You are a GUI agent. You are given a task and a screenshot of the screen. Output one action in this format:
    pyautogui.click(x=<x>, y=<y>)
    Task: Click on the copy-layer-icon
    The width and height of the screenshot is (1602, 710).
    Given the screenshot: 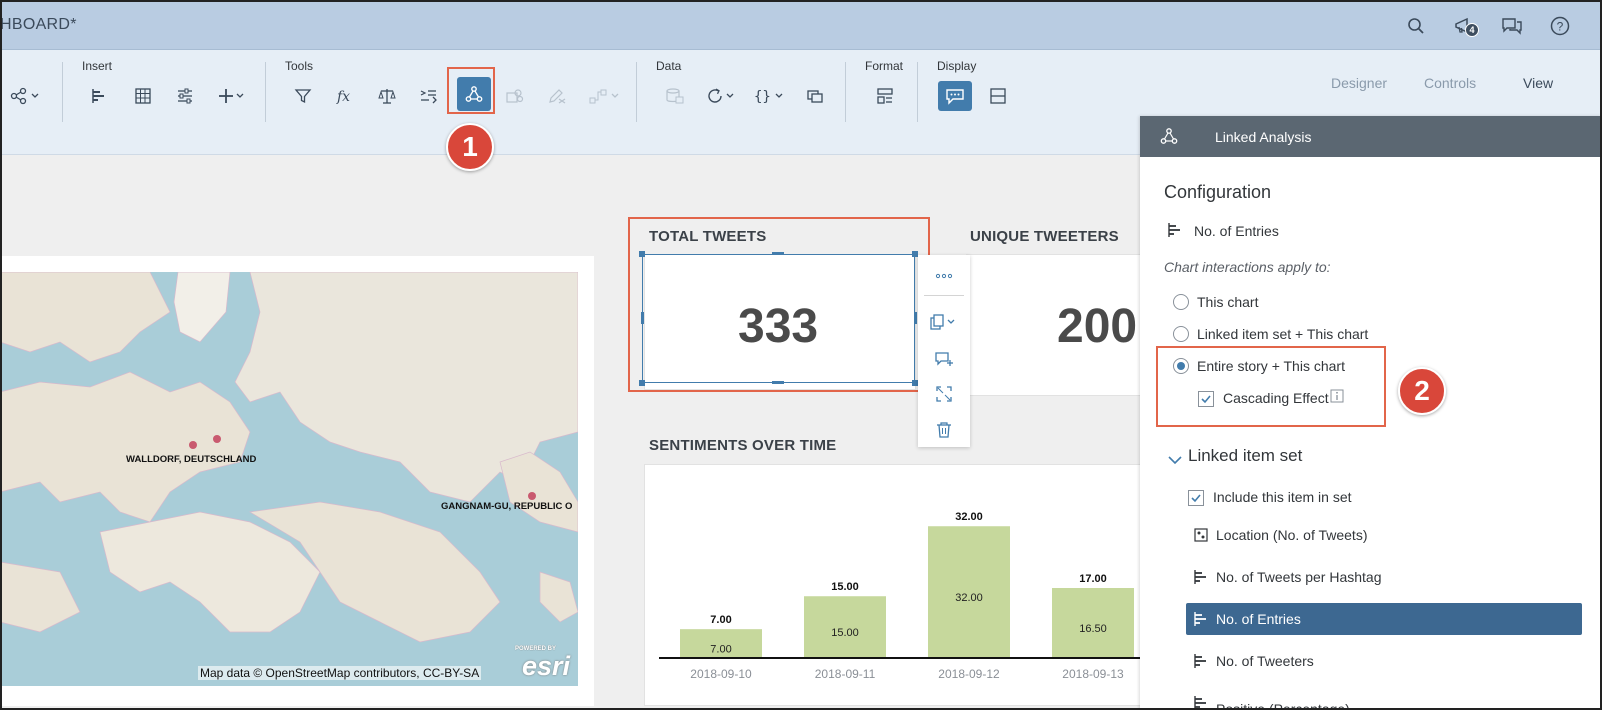 What is the action you would take?
    pyautogui.click(x=815, y=96)
    